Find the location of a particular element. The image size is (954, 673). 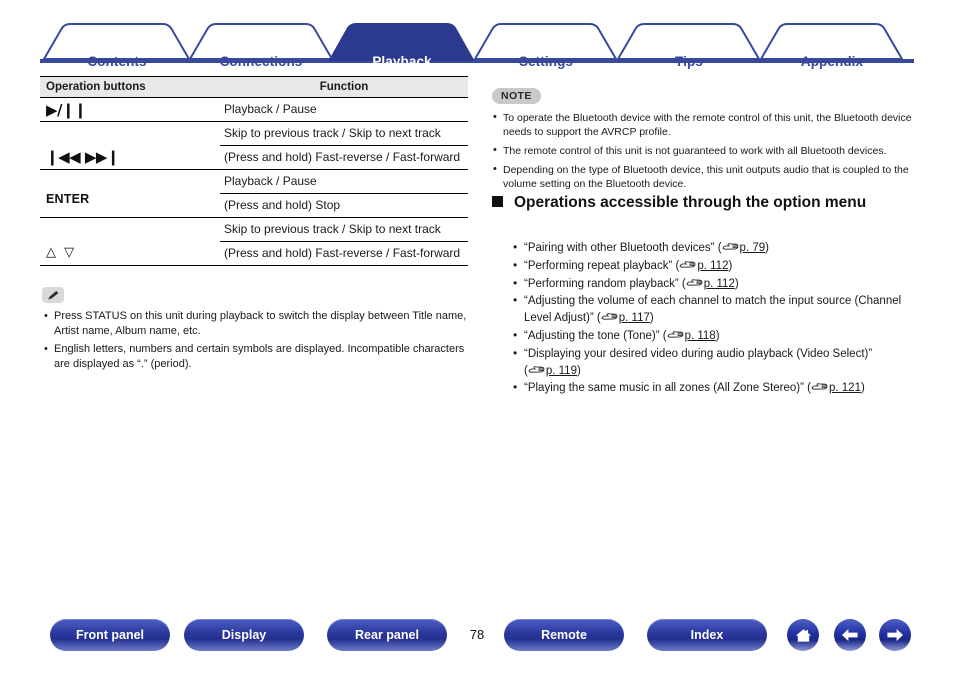

table-row: ENTER Playback / Pause is located at coordinates (254, 193).